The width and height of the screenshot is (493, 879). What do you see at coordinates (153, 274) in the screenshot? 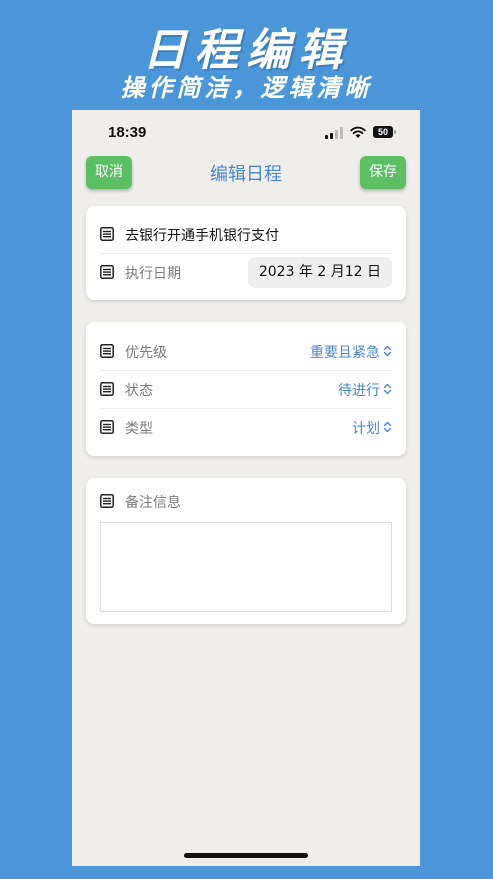
I see `date-label: 执行日期` at bounding box center [153, 274].